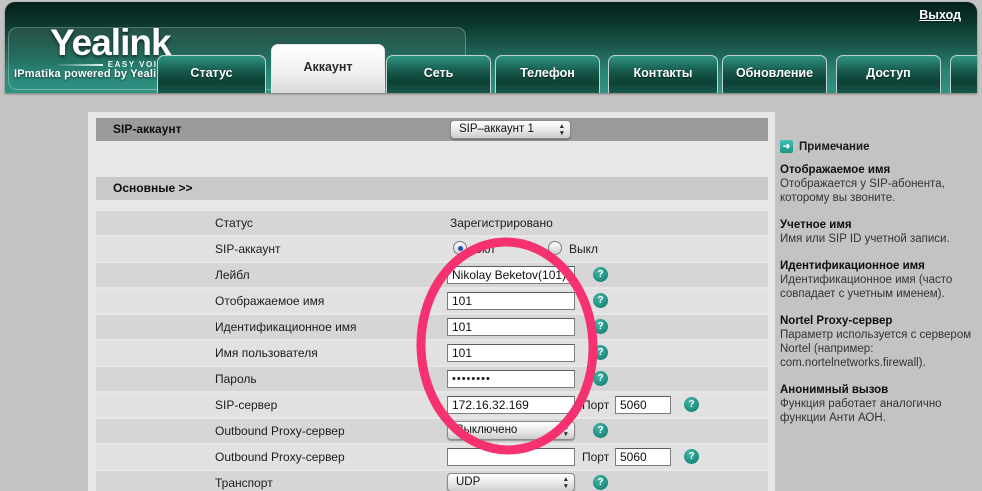 The image size is (982, 491). Describe the element at coordinates (438, 74) in the screenshot. I see `tab-network: Сеть` at that location.